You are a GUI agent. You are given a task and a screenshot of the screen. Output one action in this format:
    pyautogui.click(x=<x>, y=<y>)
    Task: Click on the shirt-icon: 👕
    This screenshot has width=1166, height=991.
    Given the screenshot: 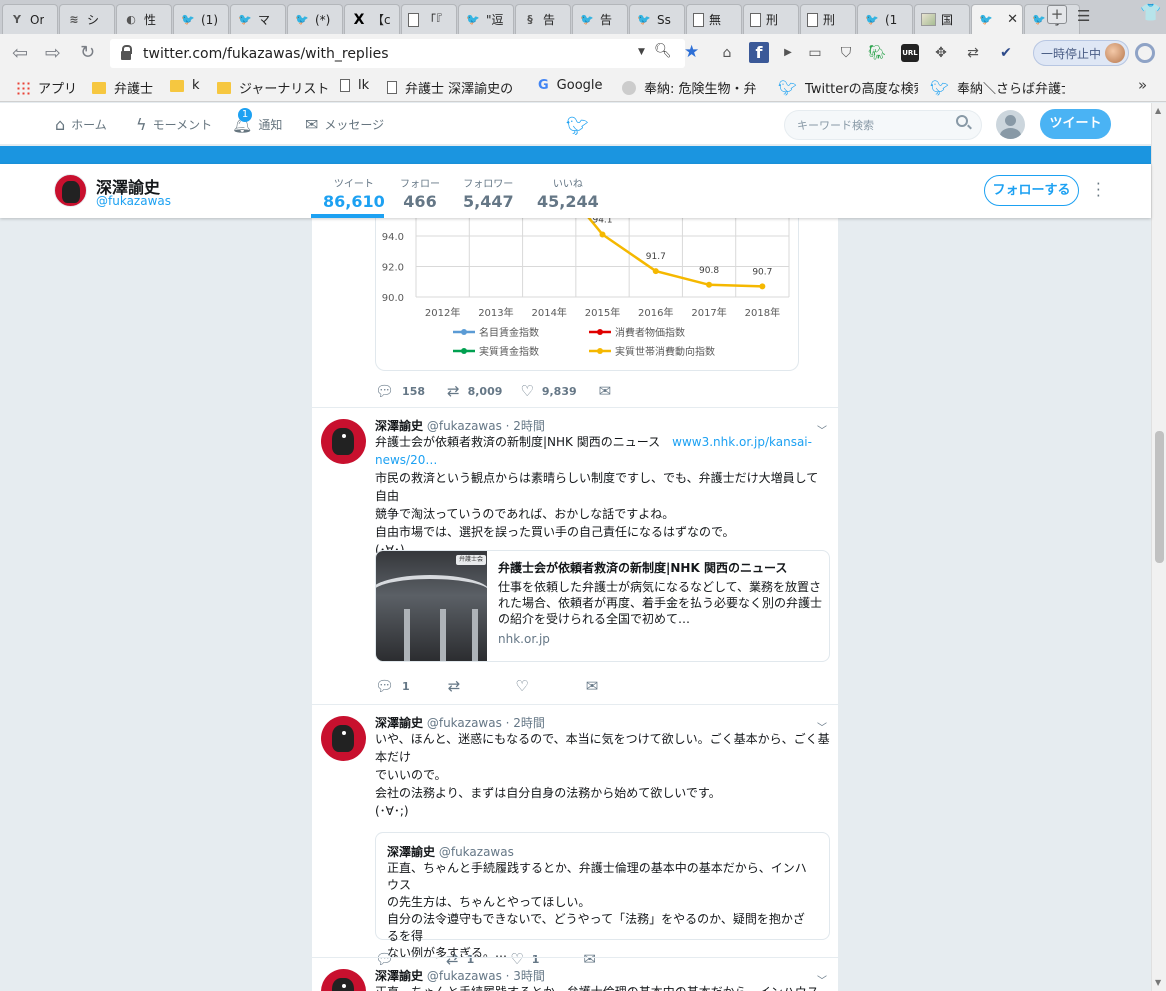 What is the action you would take?
    pyautogui.click(x=1150, y=13)
    